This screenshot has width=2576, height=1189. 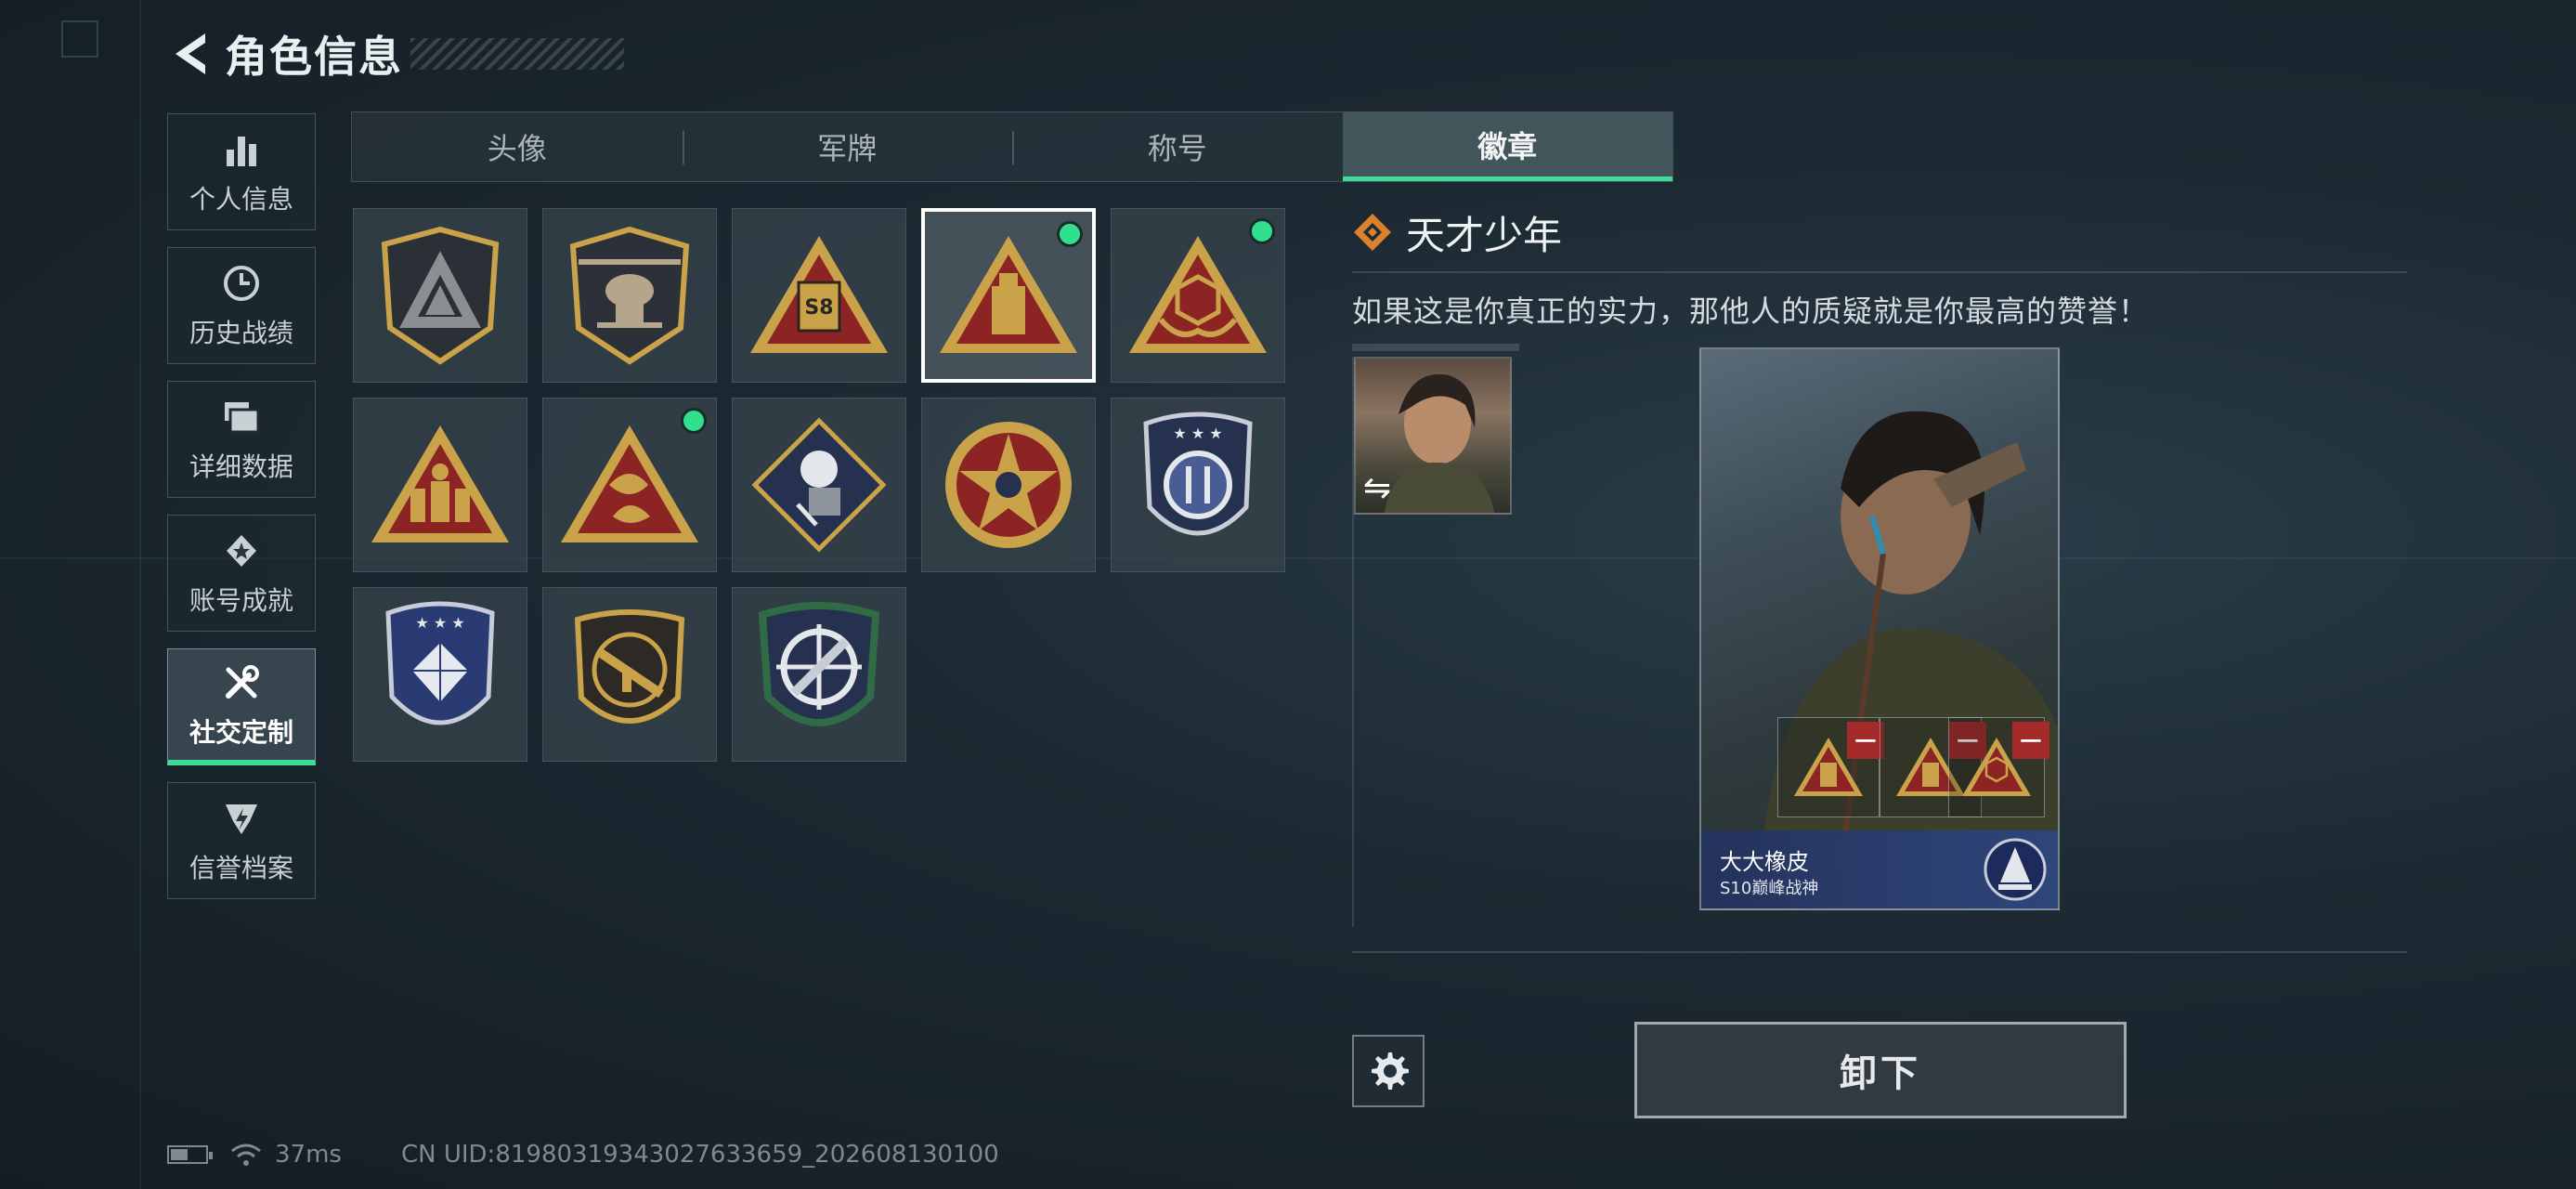 I want to click on title-decoration, so click(x=517, y=54).